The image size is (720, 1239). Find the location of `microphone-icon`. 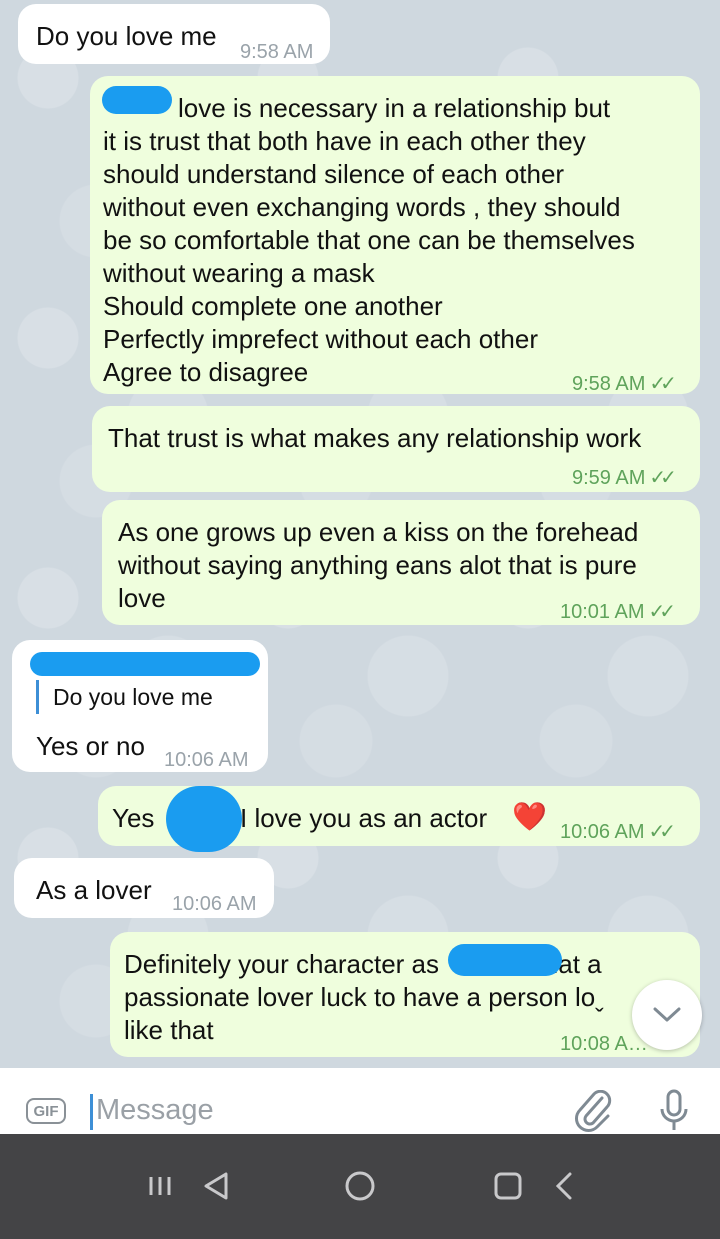

microphone-icon is located at coordinates (674, 1111).